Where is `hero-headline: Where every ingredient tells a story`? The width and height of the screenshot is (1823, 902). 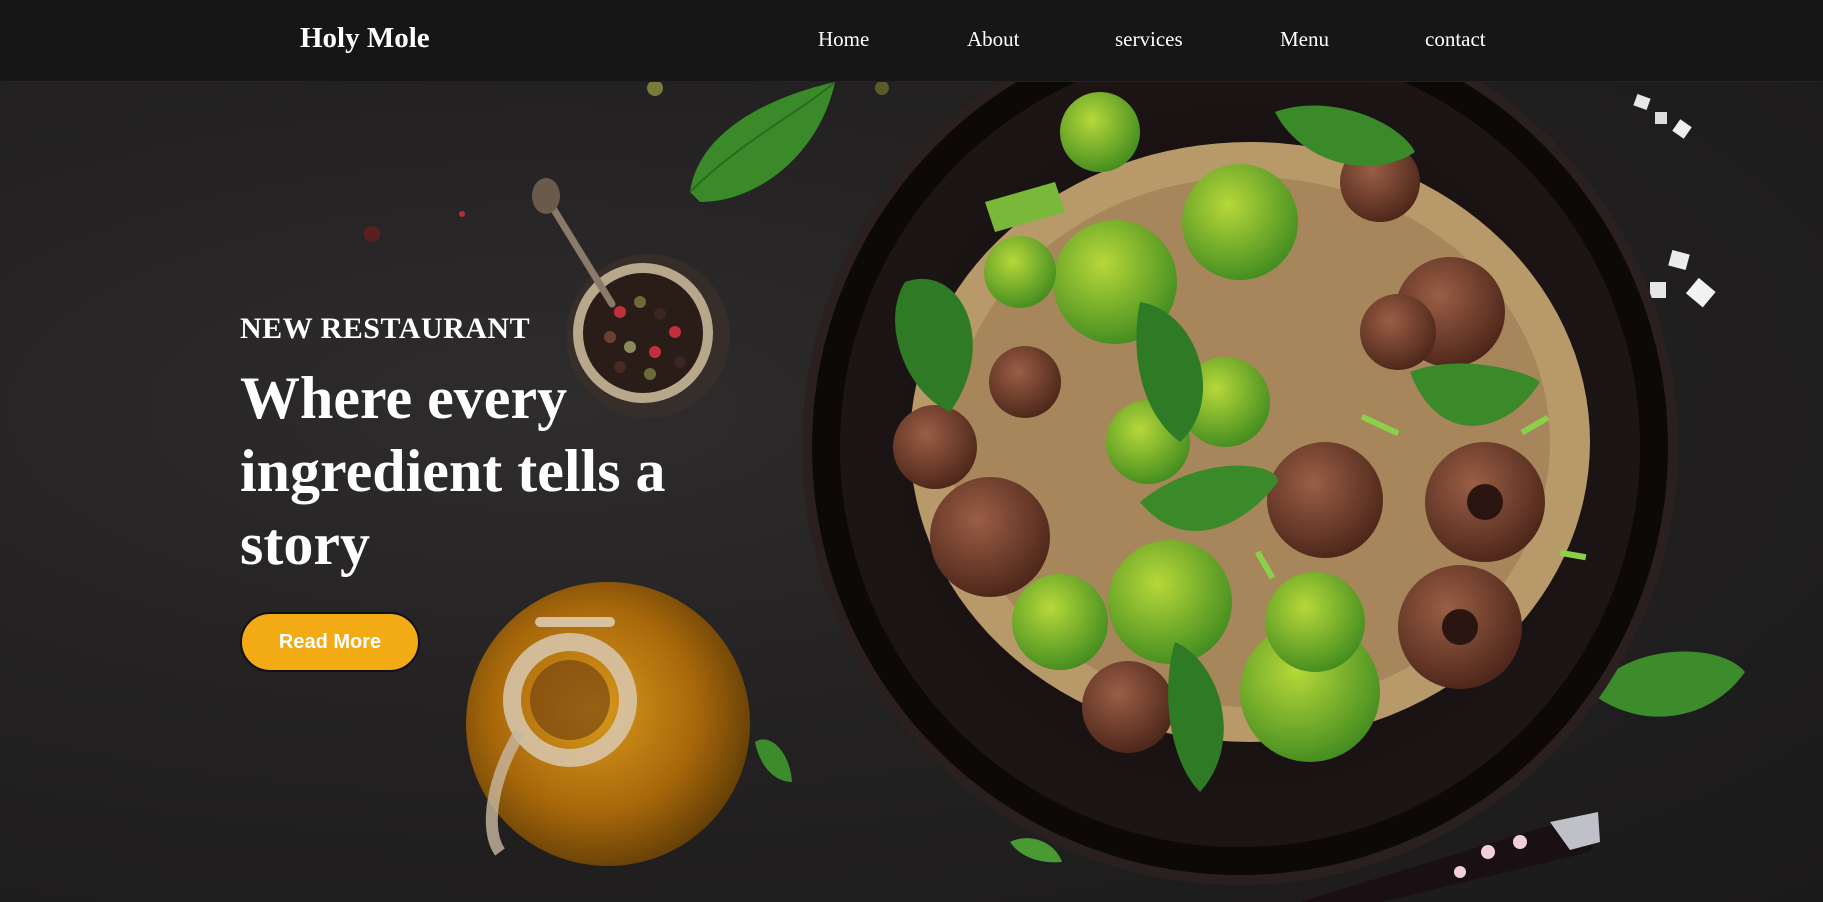 hero-headline: Where every ingredient tells a story is located at coordinates (453, 471).